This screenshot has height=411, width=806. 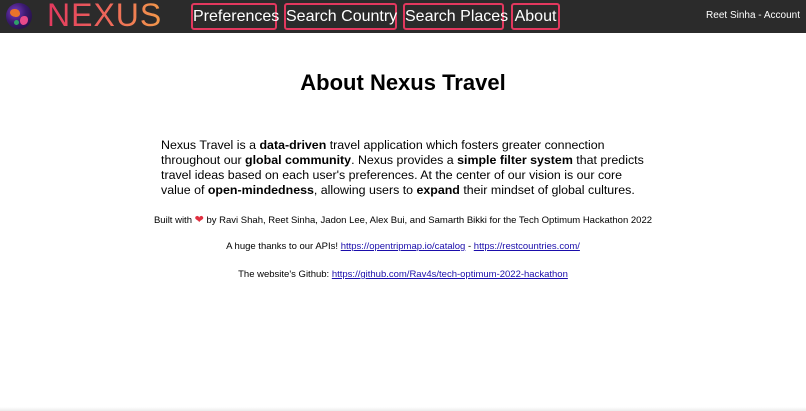 What do you see at coordinates (404, 160) in the screenshot?
I see `description-text: . Nexus provides a` at bounding box center [404, 160].